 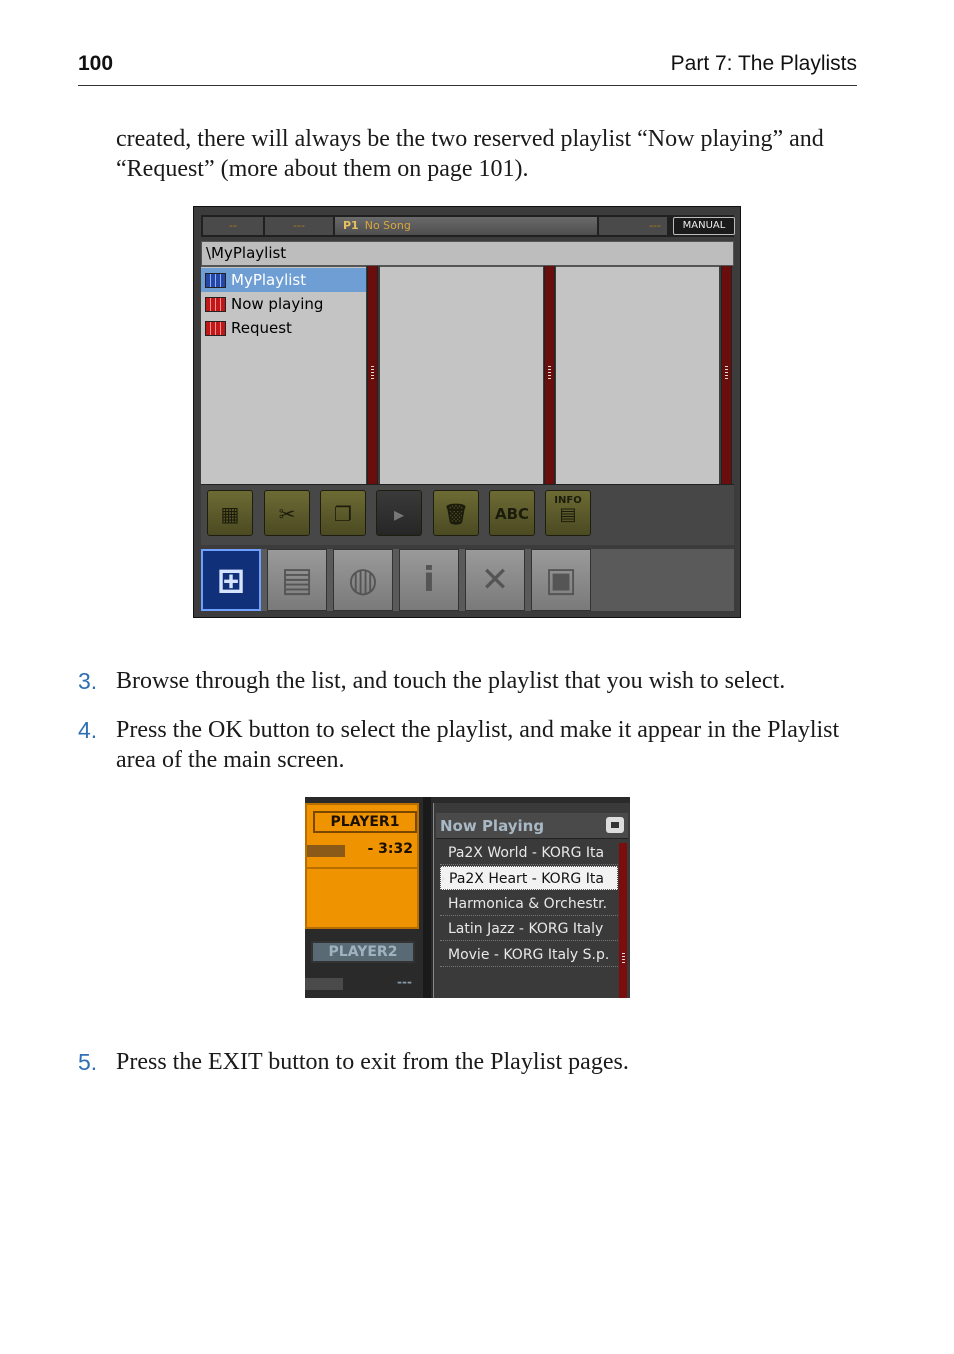 What do you see at coordinates (404, 982) in the screenshot?
I see `player2-time: ---` at bounding box center [404, 982].